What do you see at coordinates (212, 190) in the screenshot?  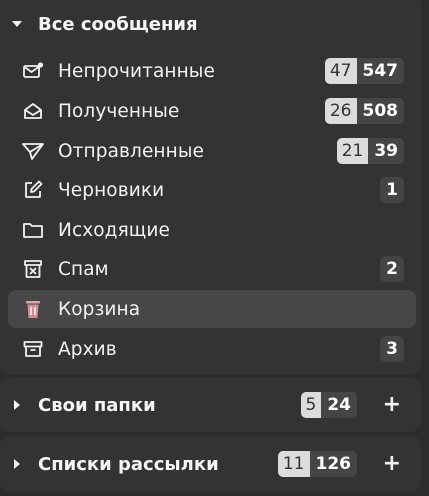 I see `folder-drafts: Черновики 1` at bounding box center [212, 190].